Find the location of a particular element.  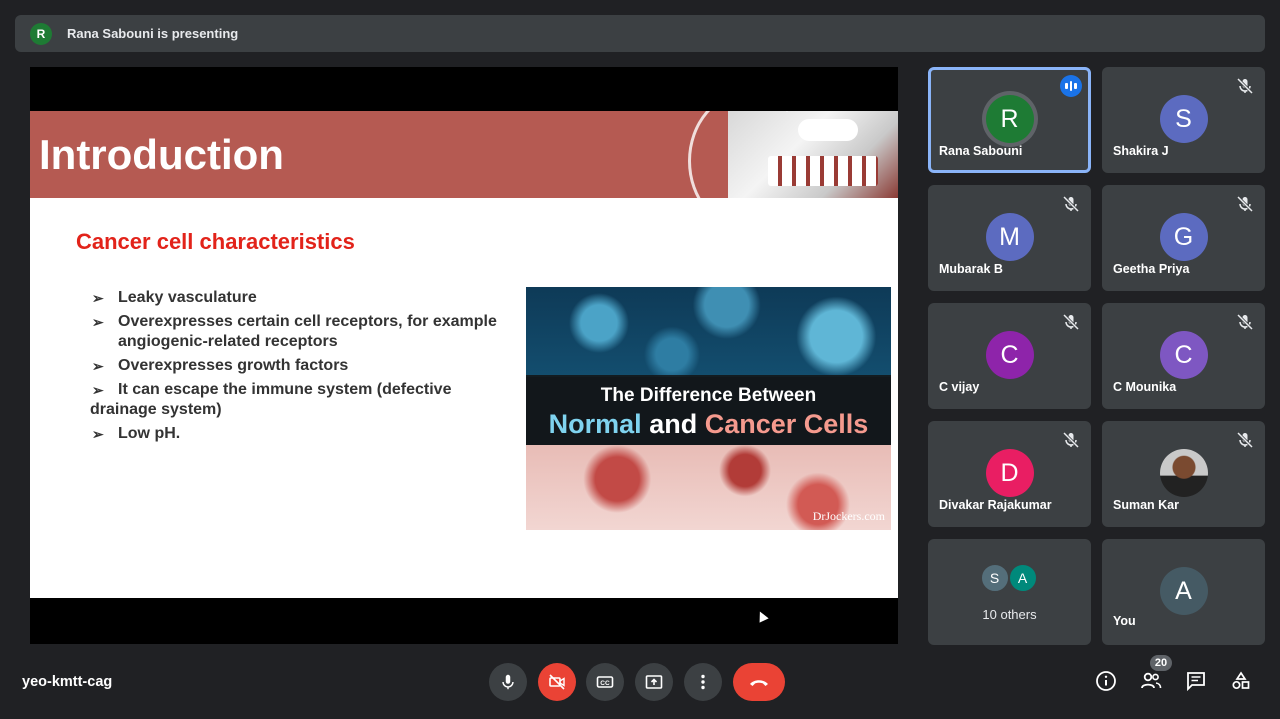

image-brand: DrJockers.com is located at coordinates (848, 516).